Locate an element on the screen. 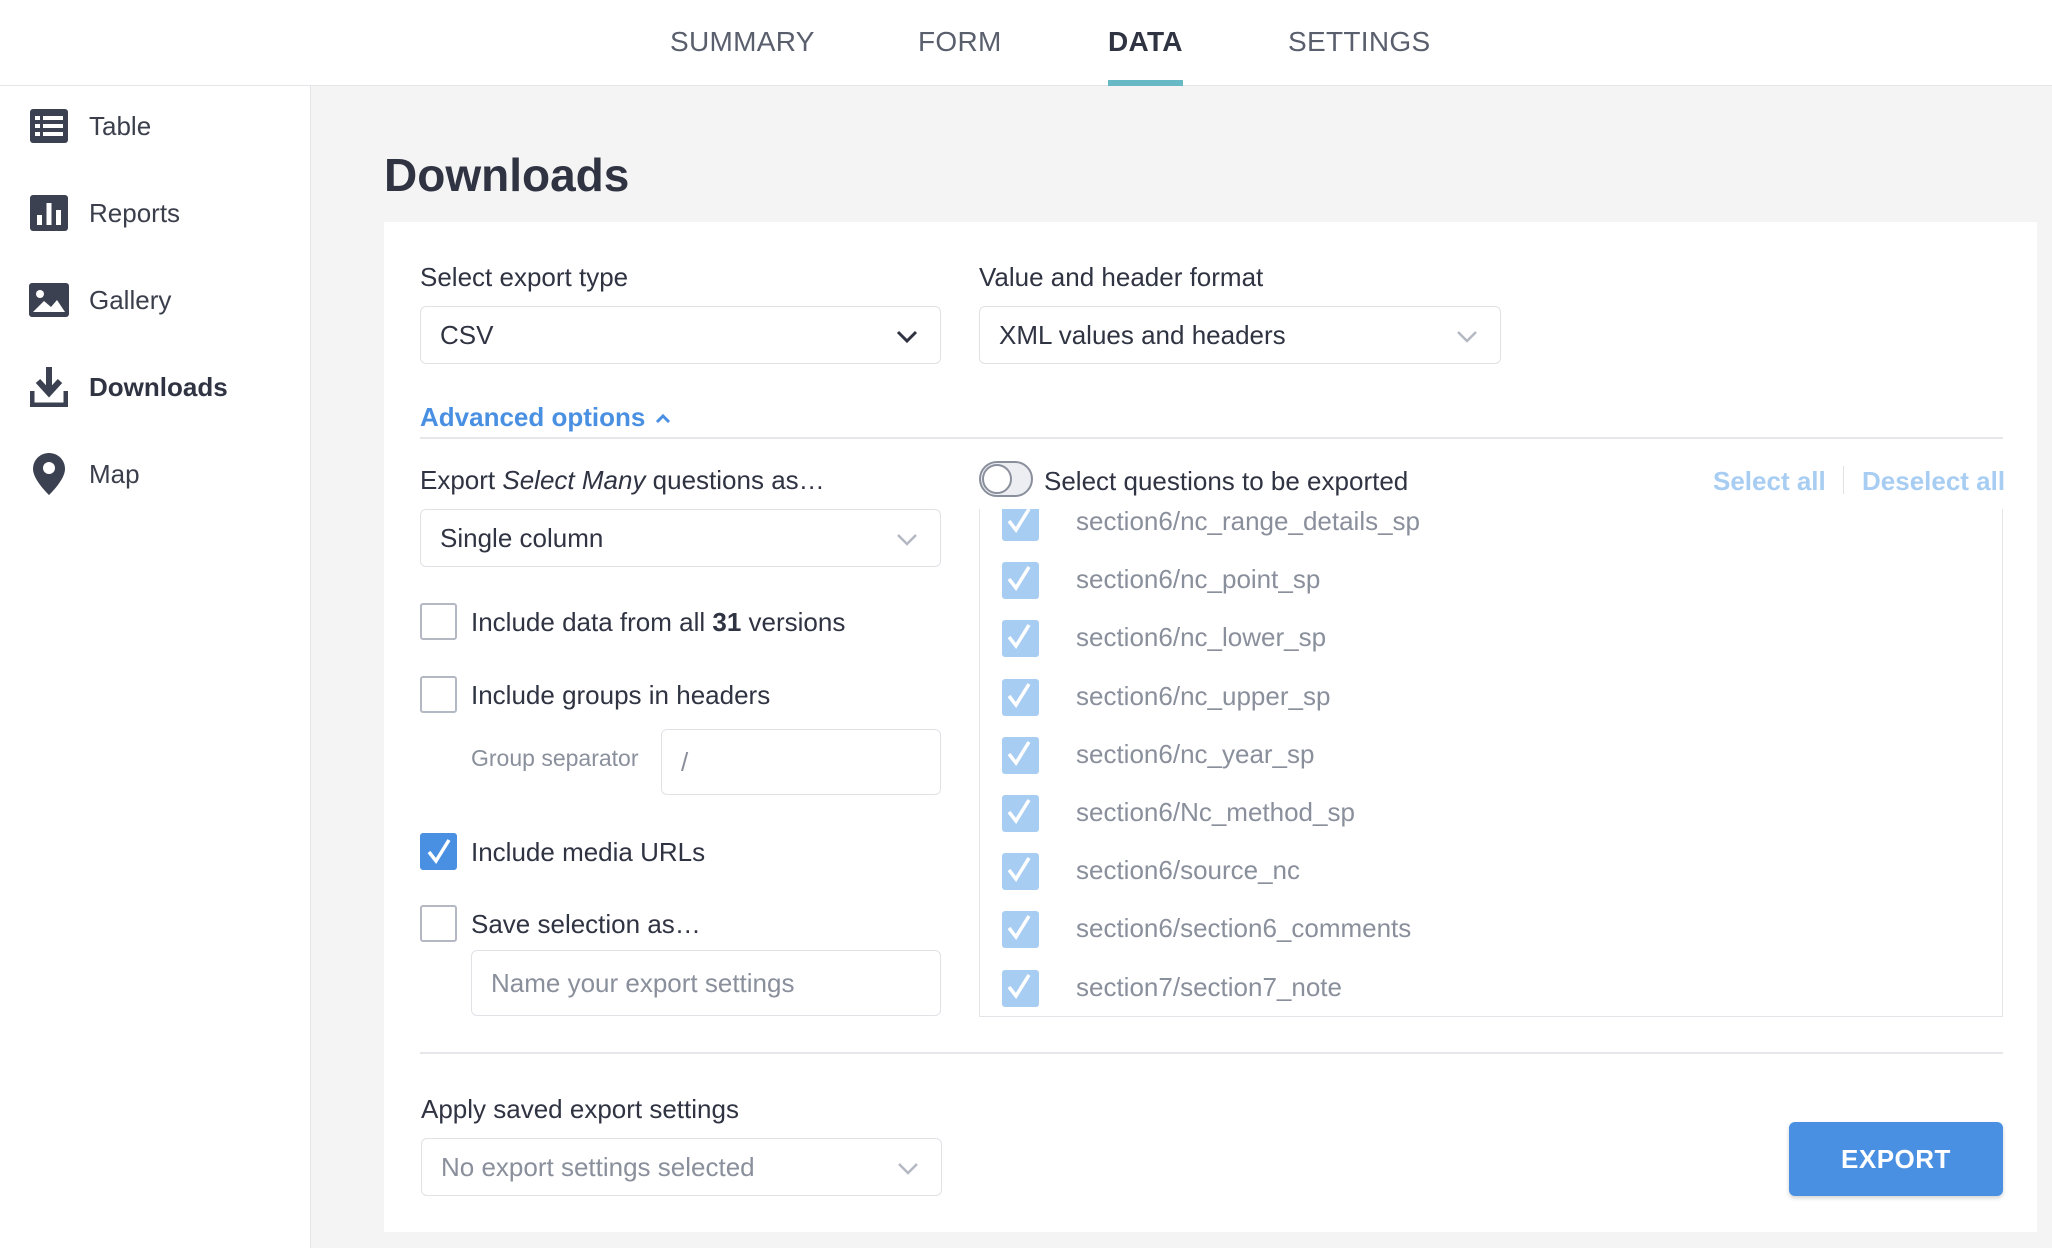 This screenshot has height=1248, width=2052. all-versions-label: Include data from all 31 versions is located at coordinates (658, 622).